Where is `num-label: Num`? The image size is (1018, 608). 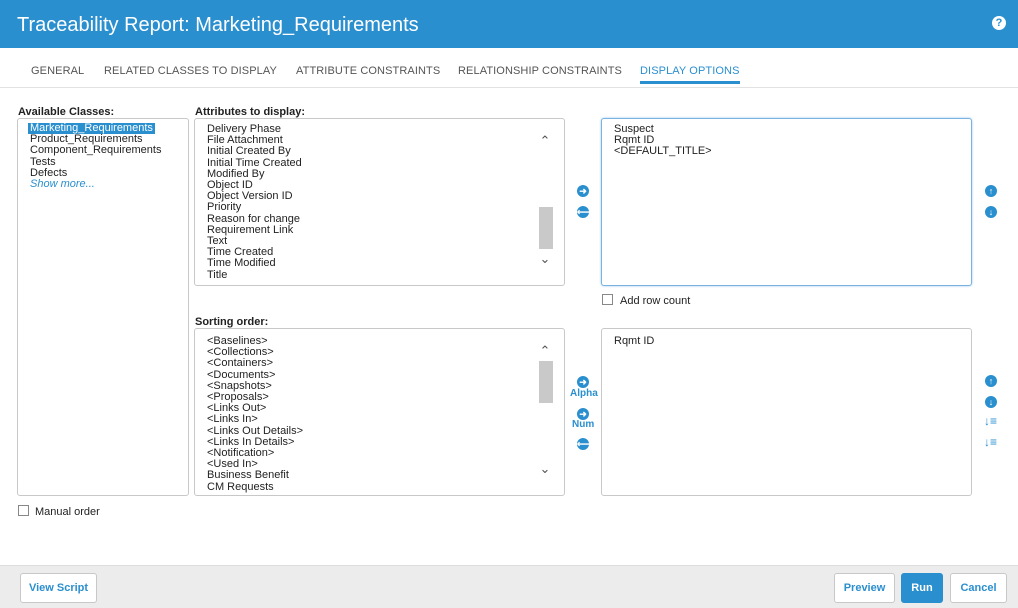 num-label: Num is located at coordinates (583, 424).